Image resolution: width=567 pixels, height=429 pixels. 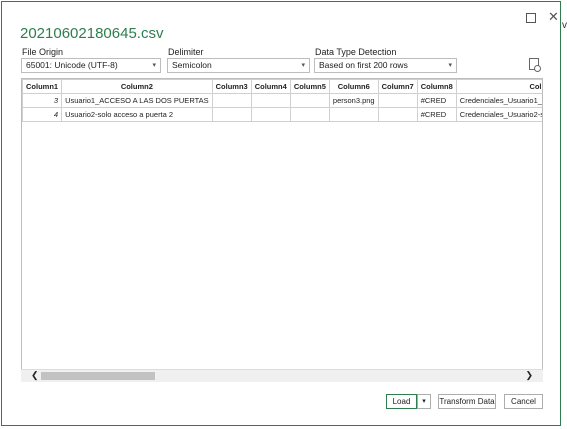 What do you see at coordinates (309, 86) in the screenshot?
I see `column-header: Column5` at bounding box center [309, 86].